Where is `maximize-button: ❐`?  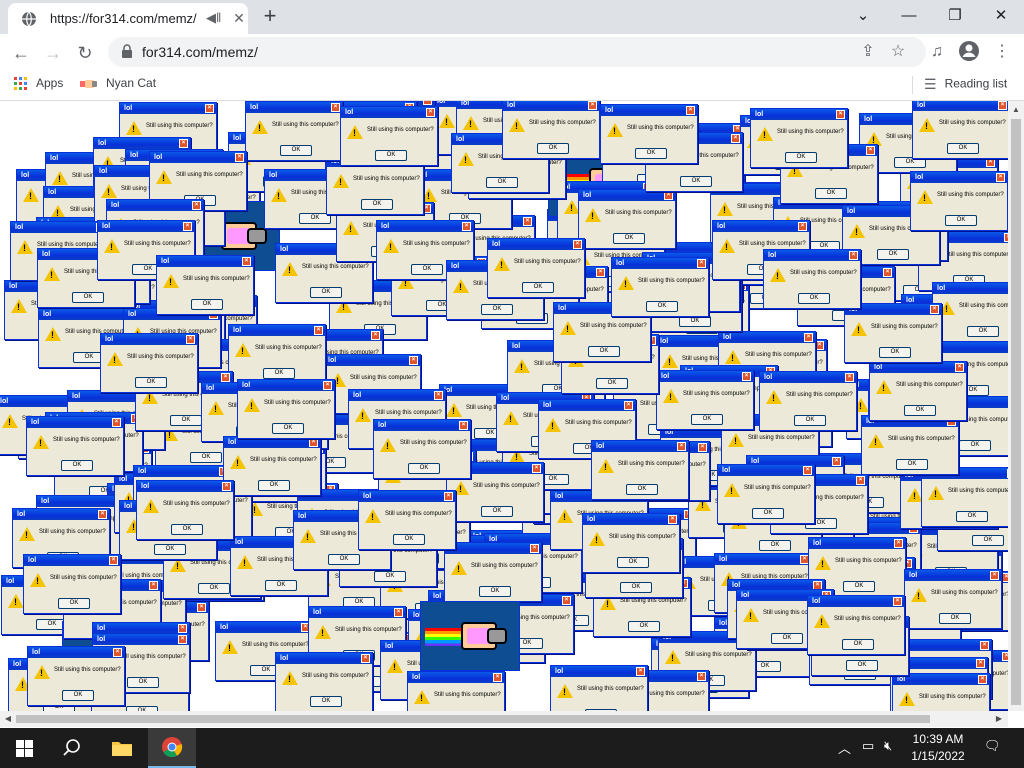 maximize-button: ❐ is located at coordinates (955, 16).